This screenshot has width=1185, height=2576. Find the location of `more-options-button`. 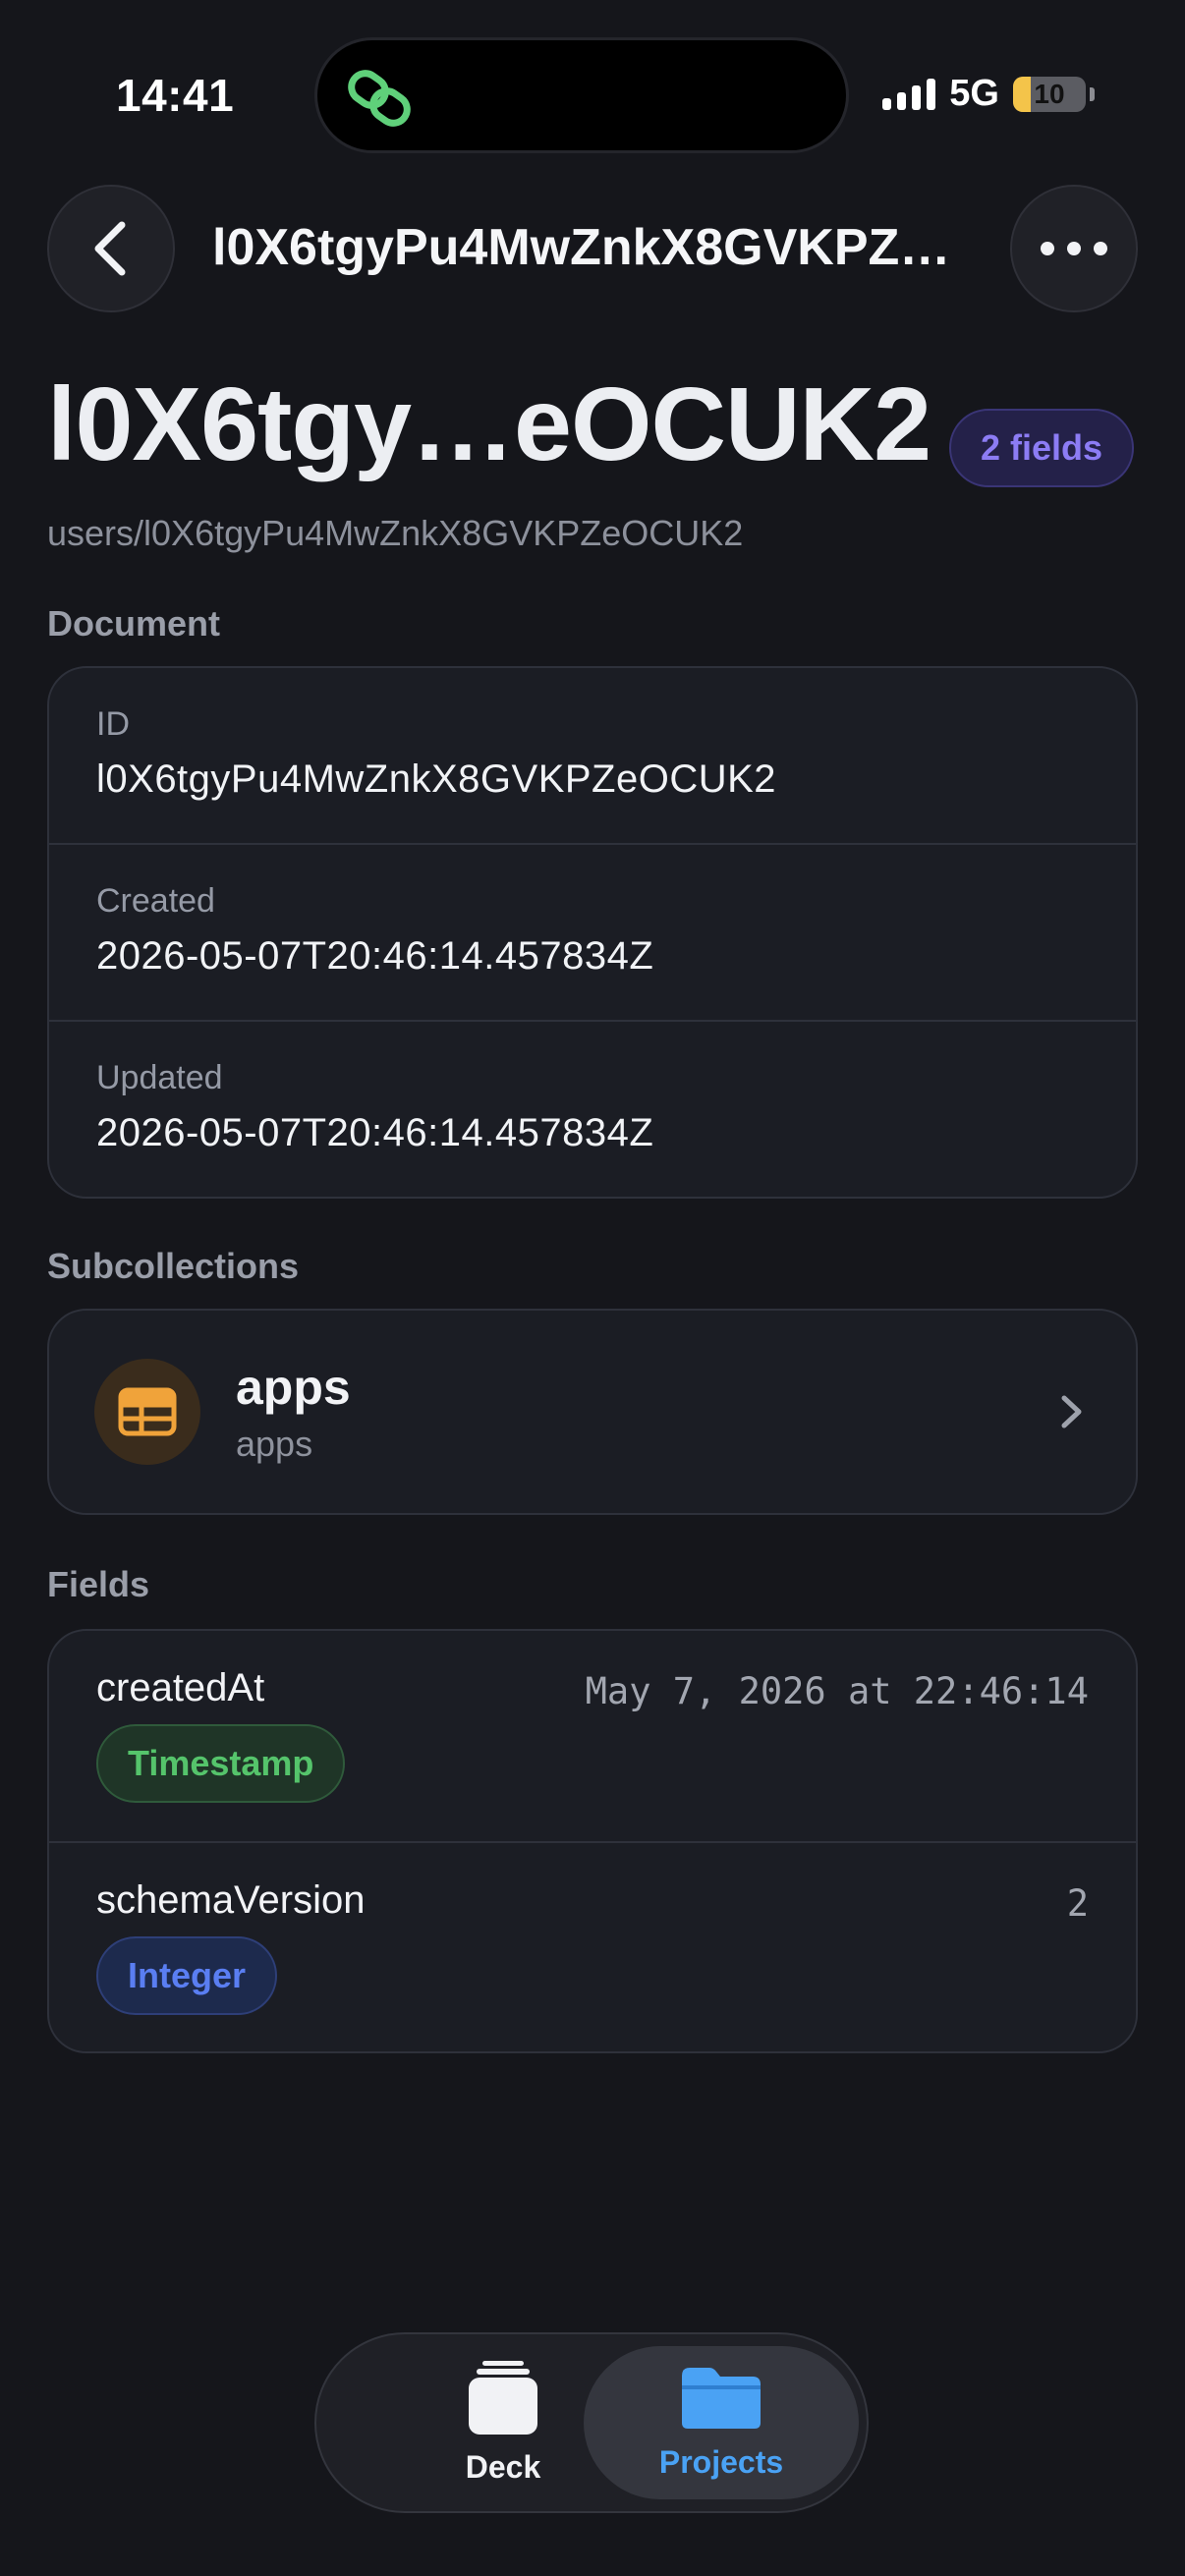

more-options-button is located at coordinates (1074, 248).